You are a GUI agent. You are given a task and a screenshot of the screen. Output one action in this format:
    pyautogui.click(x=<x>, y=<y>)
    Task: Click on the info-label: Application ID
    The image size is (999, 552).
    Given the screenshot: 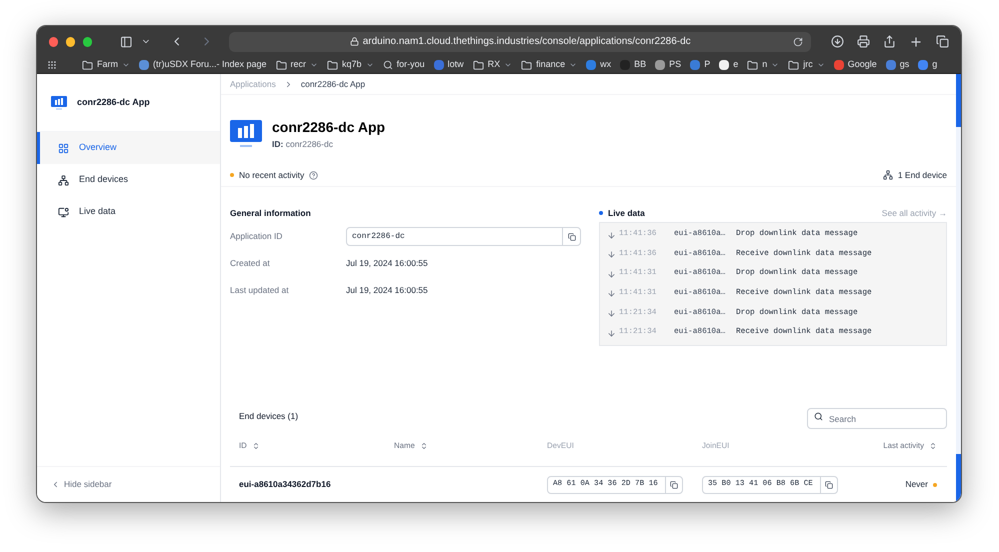 What is the action you would take?
    pyautogui.click(x=257, y=237)
    